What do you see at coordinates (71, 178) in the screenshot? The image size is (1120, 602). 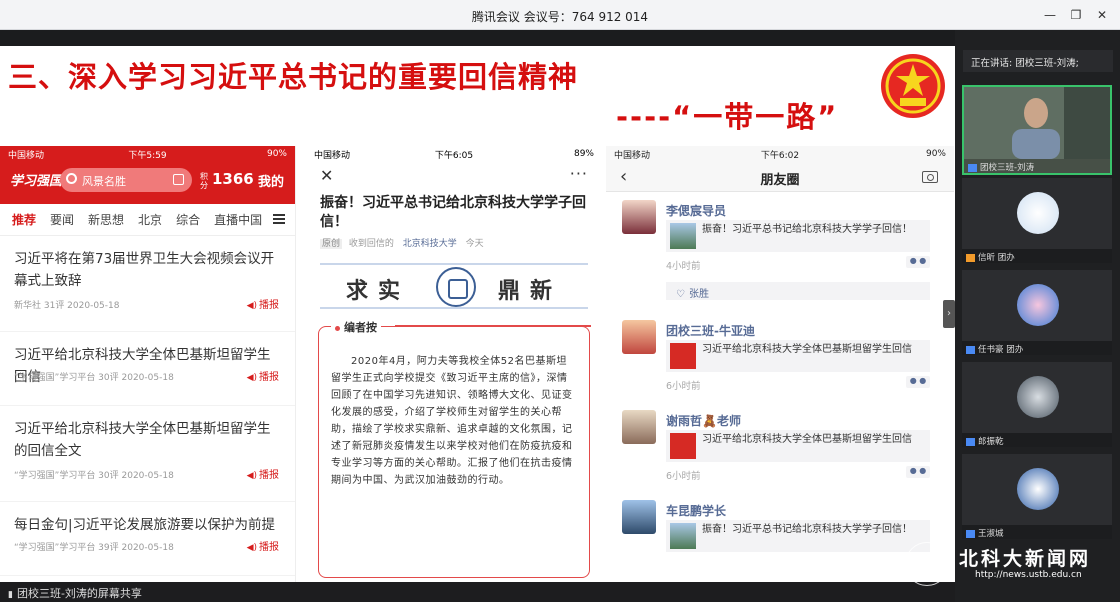 I see `search-icon` at bounding box center [71, 178].